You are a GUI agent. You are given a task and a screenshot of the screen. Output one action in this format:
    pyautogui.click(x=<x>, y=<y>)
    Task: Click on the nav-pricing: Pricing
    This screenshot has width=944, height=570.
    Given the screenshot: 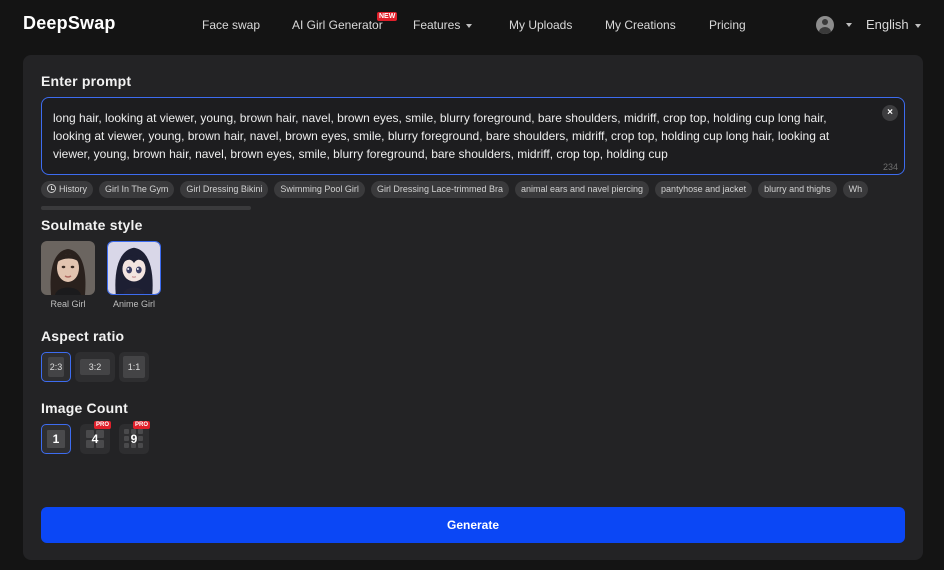 What is the action you would take?
    pyautogui.click(x=727, y=25)
    